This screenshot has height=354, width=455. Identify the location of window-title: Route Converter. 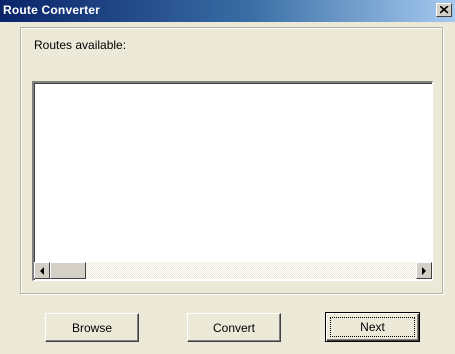
(52, 10).